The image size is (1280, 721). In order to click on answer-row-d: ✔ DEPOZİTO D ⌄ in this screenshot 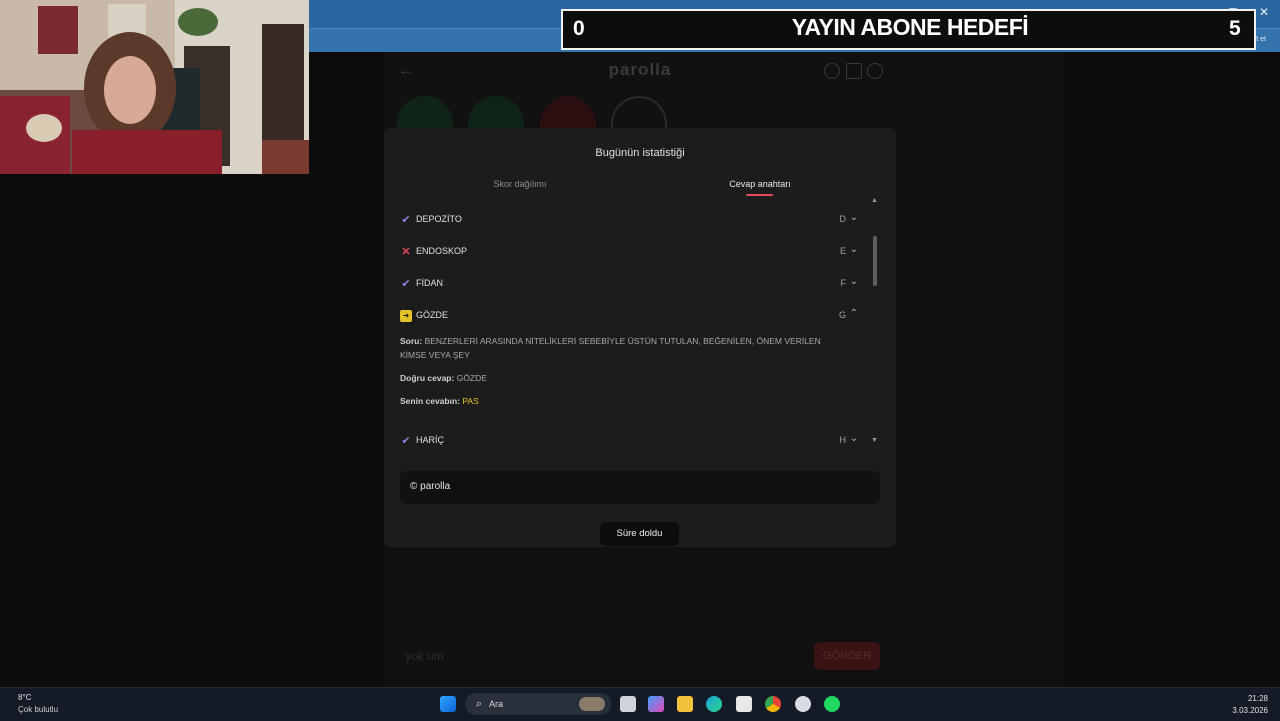, I will do `click(630, 221)`.